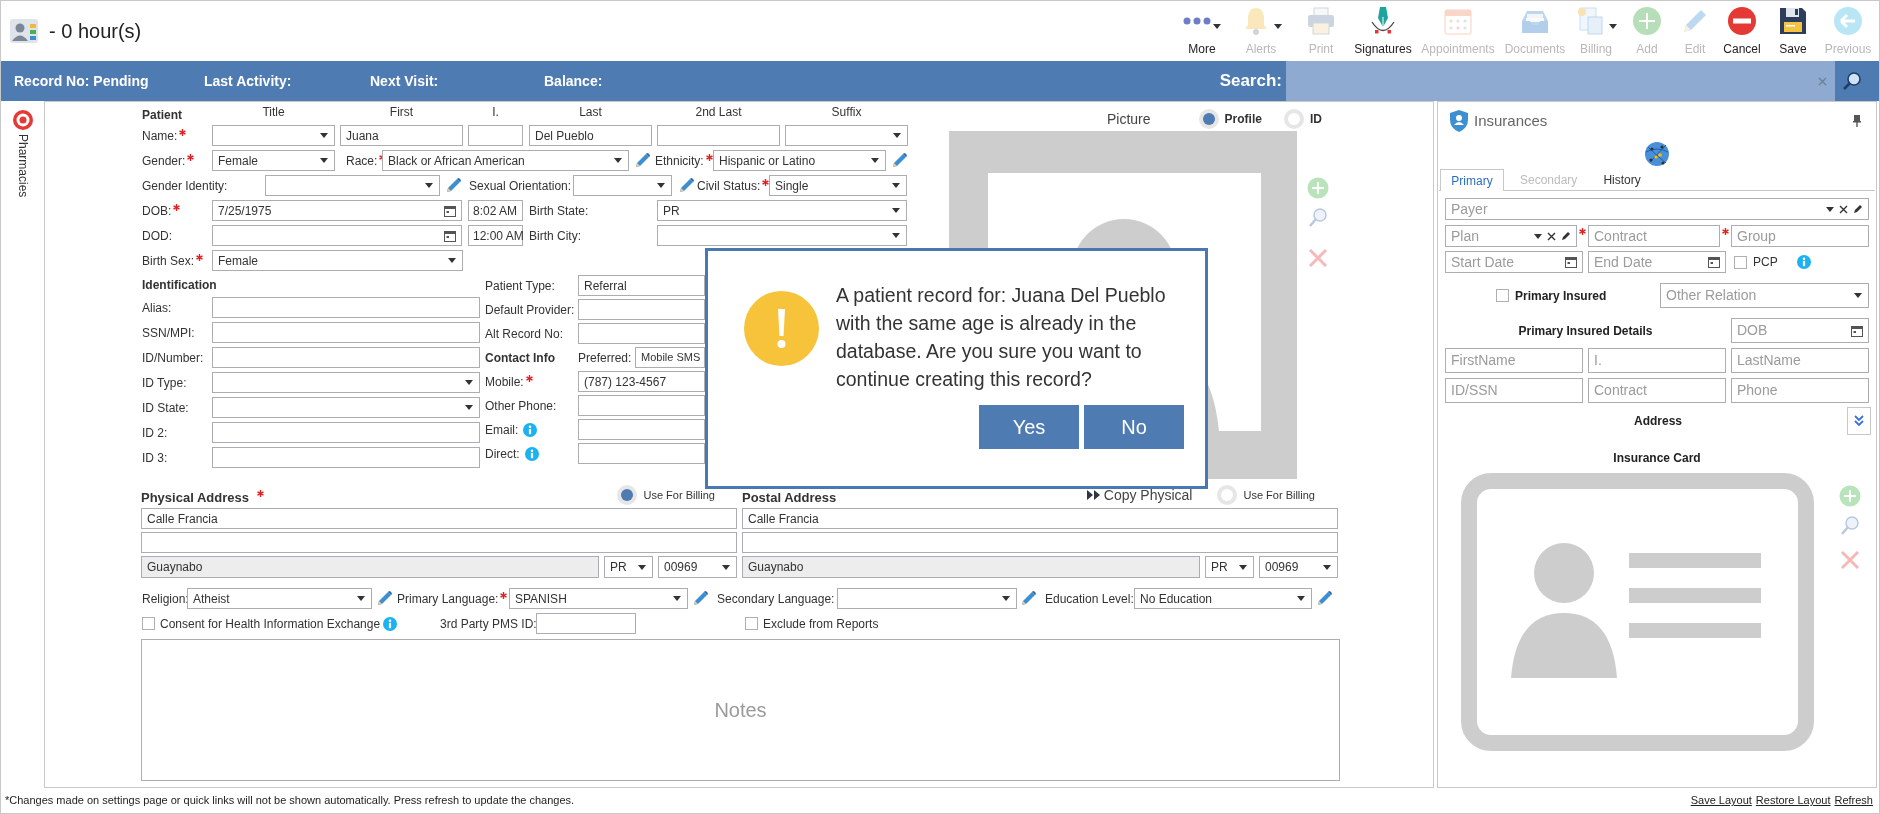 This screenshot has width=1880, height=814. What do you see at coordinates (1742, 31) in the screenshot?
I see `cancel-button: Cancel` at bounding box center [1742, 31].